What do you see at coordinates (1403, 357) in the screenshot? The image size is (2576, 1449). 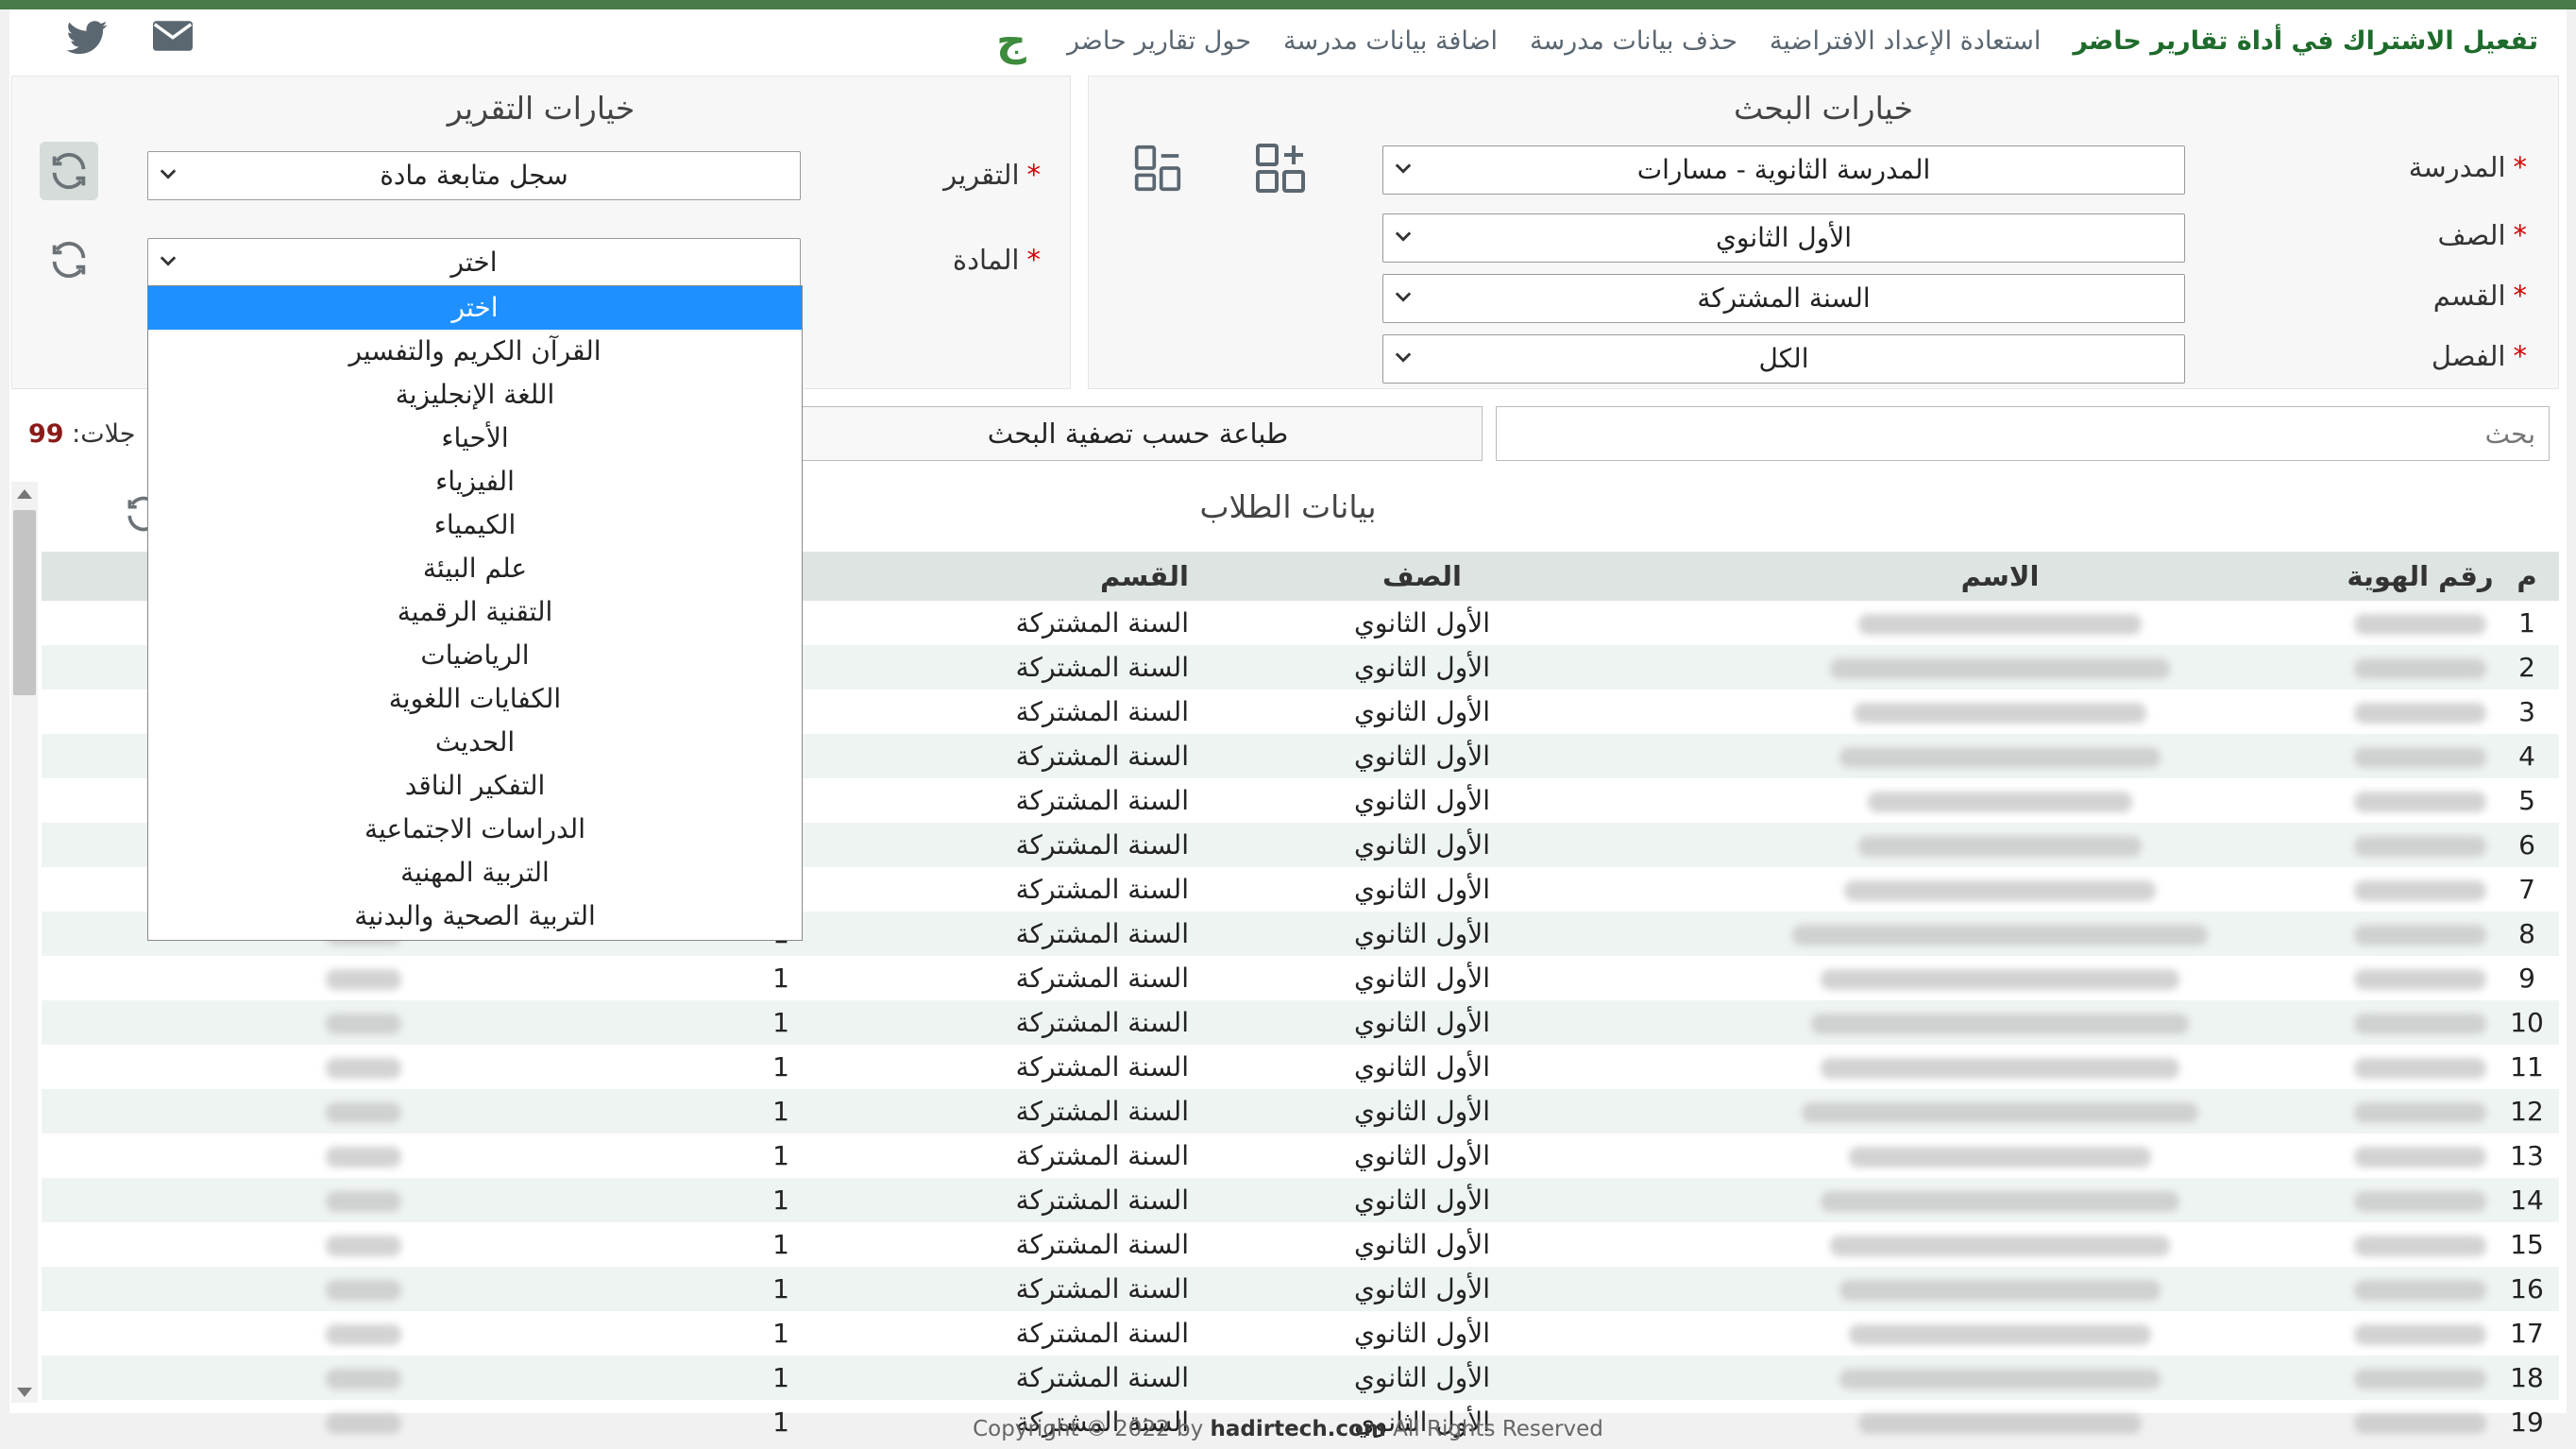 I see `chevron-down-icon` at bounding box center [1403, 357].